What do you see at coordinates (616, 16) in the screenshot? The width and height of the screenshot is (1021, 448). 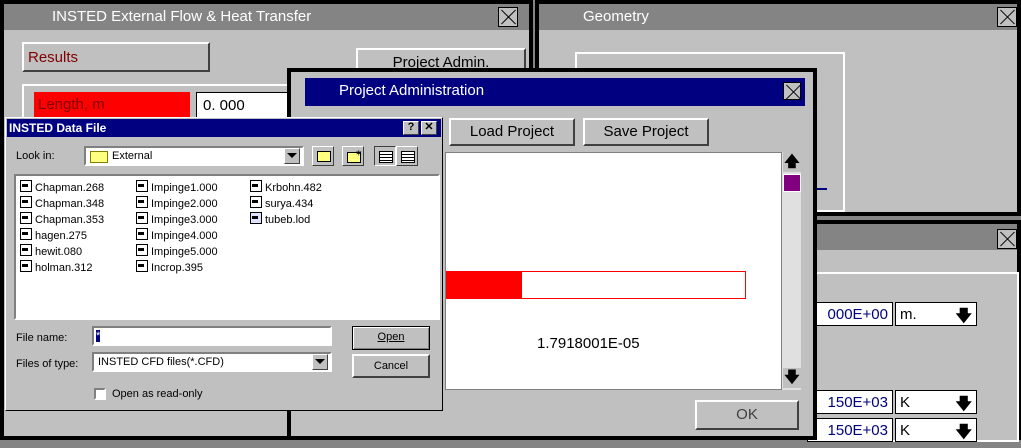 I see `geometry-window-title: Geometry` at bounding box center [616, 16].